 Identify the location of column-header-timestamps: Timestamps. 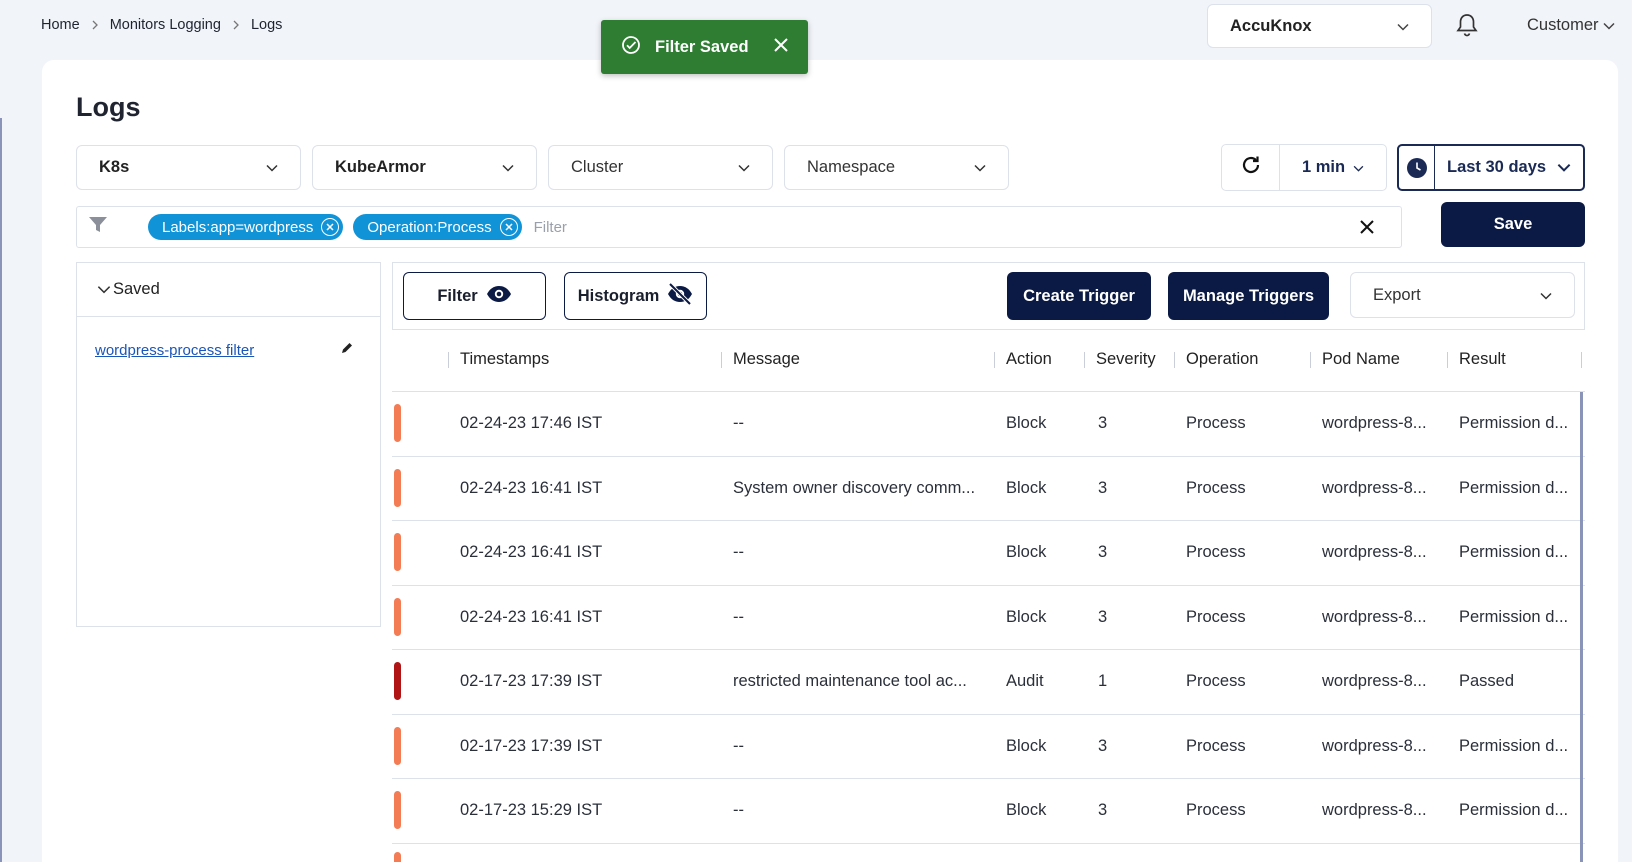
(504, 359).